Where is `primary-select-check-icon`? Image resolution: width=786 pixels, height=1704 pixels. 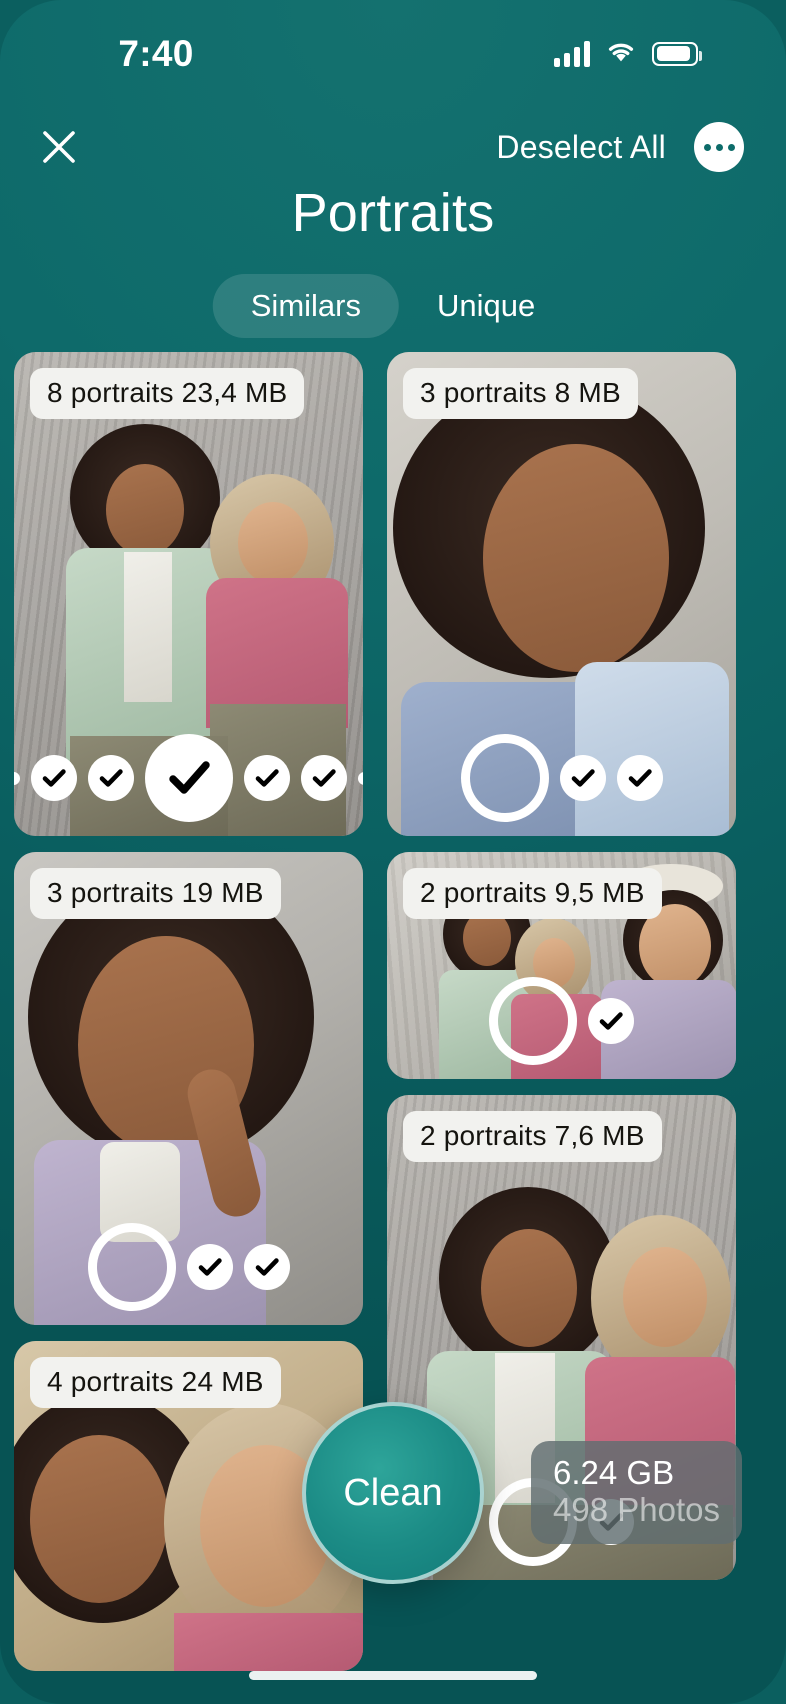 primary-select-check-icon is located at coordinates (188, 778).